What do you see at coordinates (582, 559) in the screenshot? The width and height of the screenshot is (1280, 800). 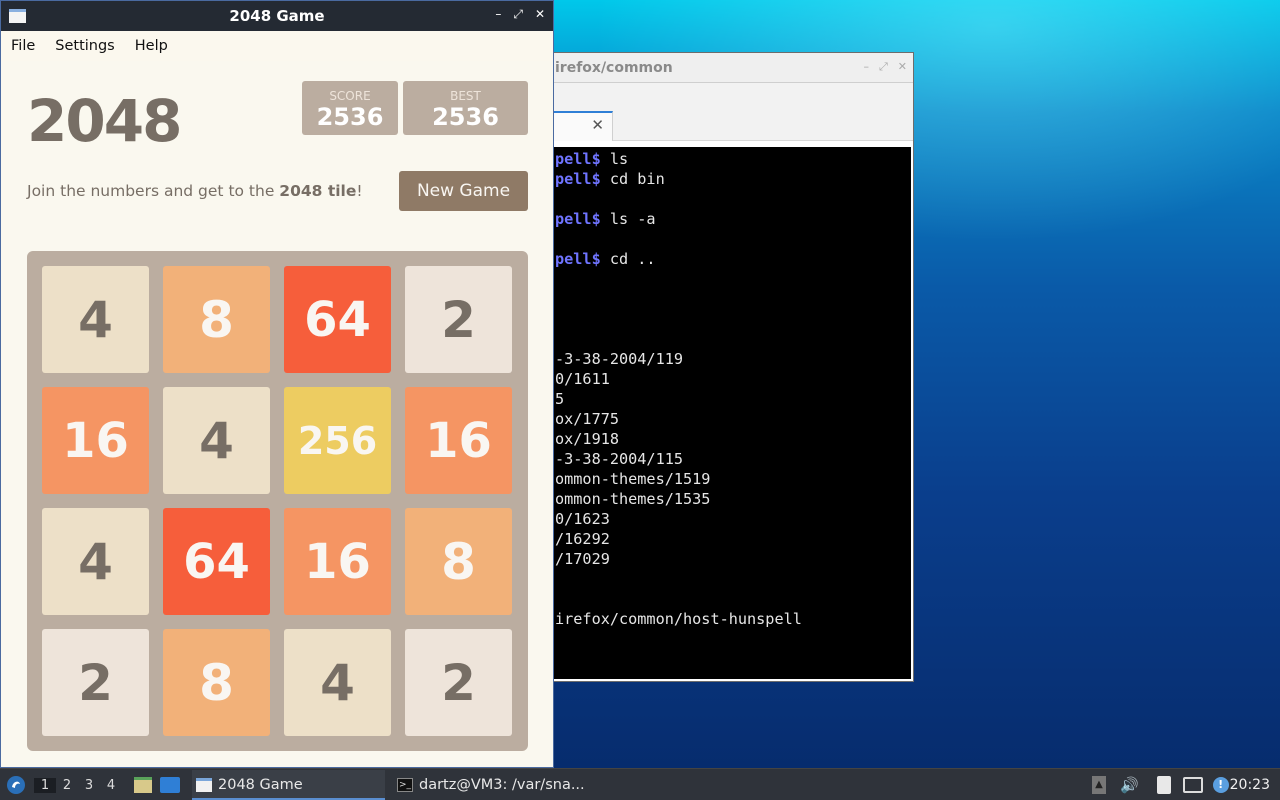 I see `terminal-line: /17029` at bounding box center [582, 559].